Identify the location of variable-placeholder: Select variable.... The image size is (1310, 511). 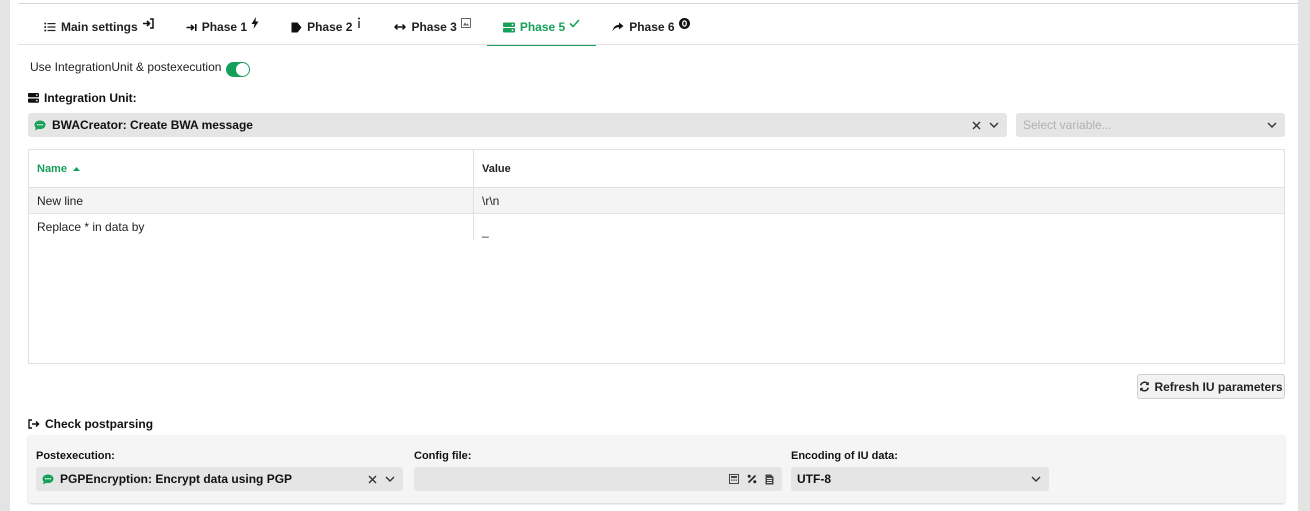
(1067, 125).